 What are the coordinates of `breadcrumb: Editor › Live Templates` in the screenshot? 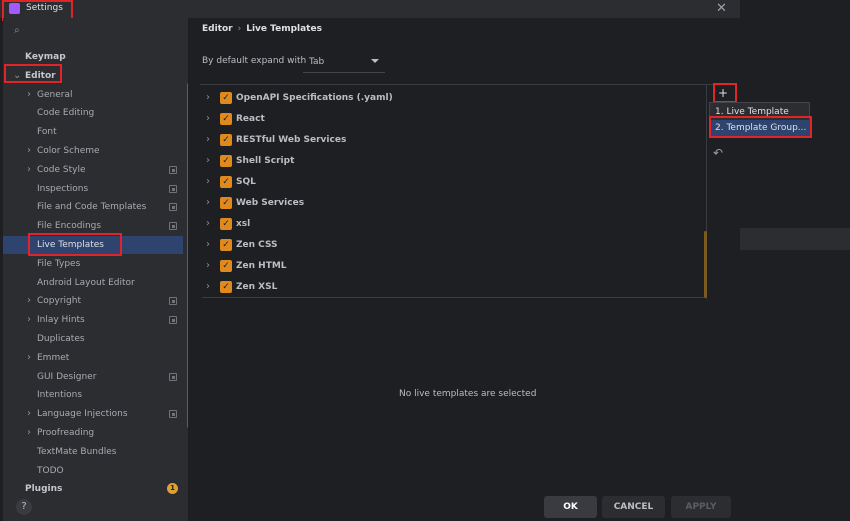 It's located at (262, 29).